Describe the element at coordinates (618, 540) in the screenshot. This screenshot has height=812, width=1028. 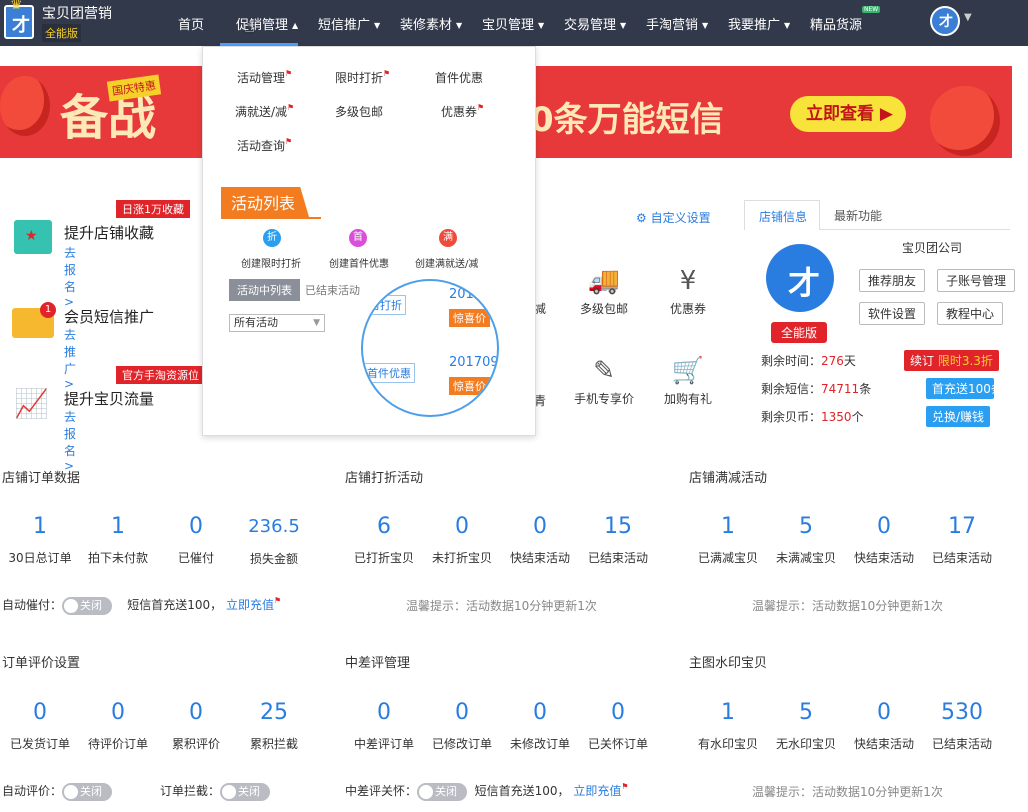
I see `metric: 15 已结束活动` at that location.